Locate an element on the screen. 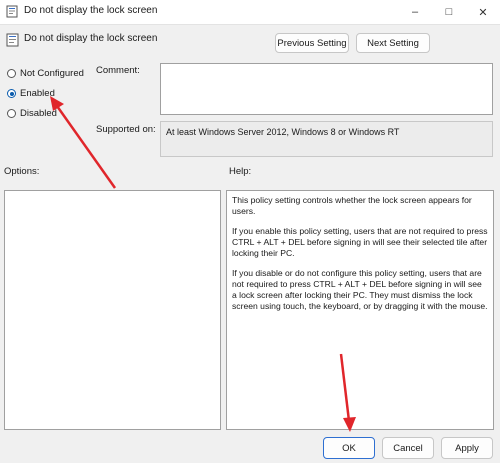  radio-label: Enabled is located at coordinates (37, 93).